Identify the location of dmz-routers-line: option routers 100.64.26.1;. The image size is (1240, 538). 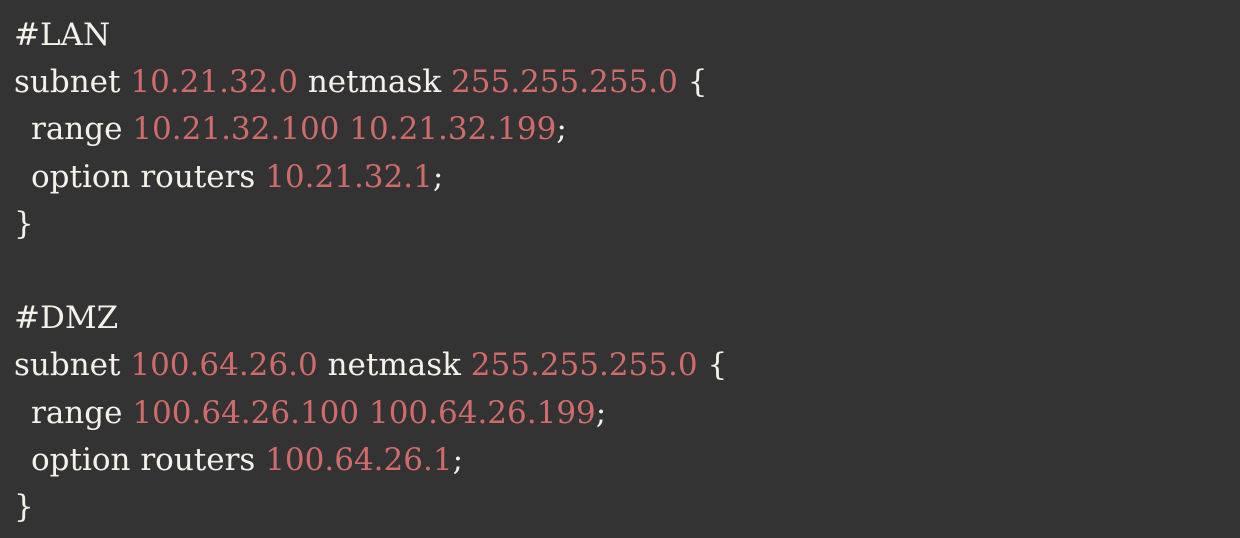
(627, 460).